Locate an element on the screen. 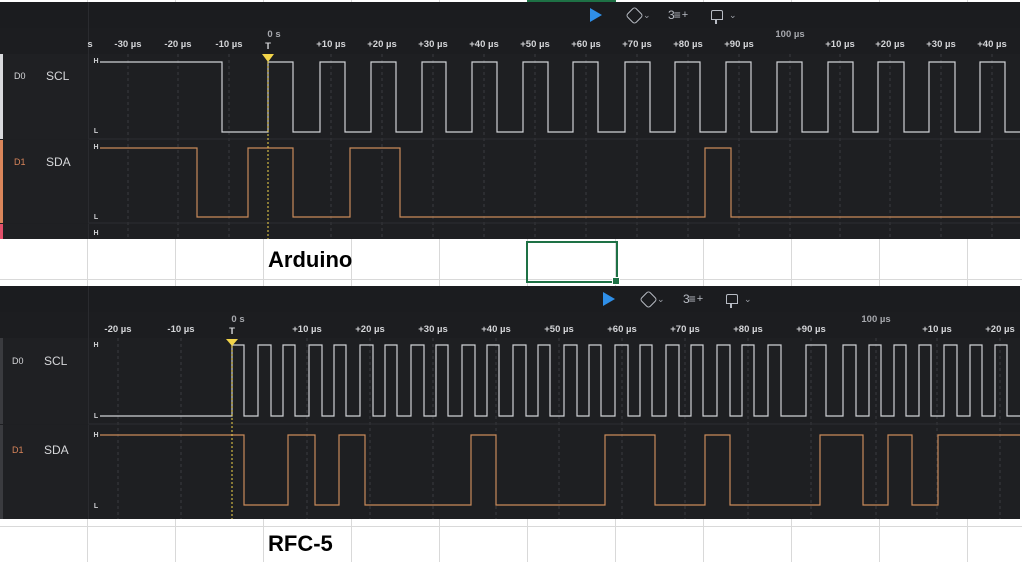 The width and height of the screenshot is (1022, 562). channel-row-d2 is located at coordinates (44, 231).